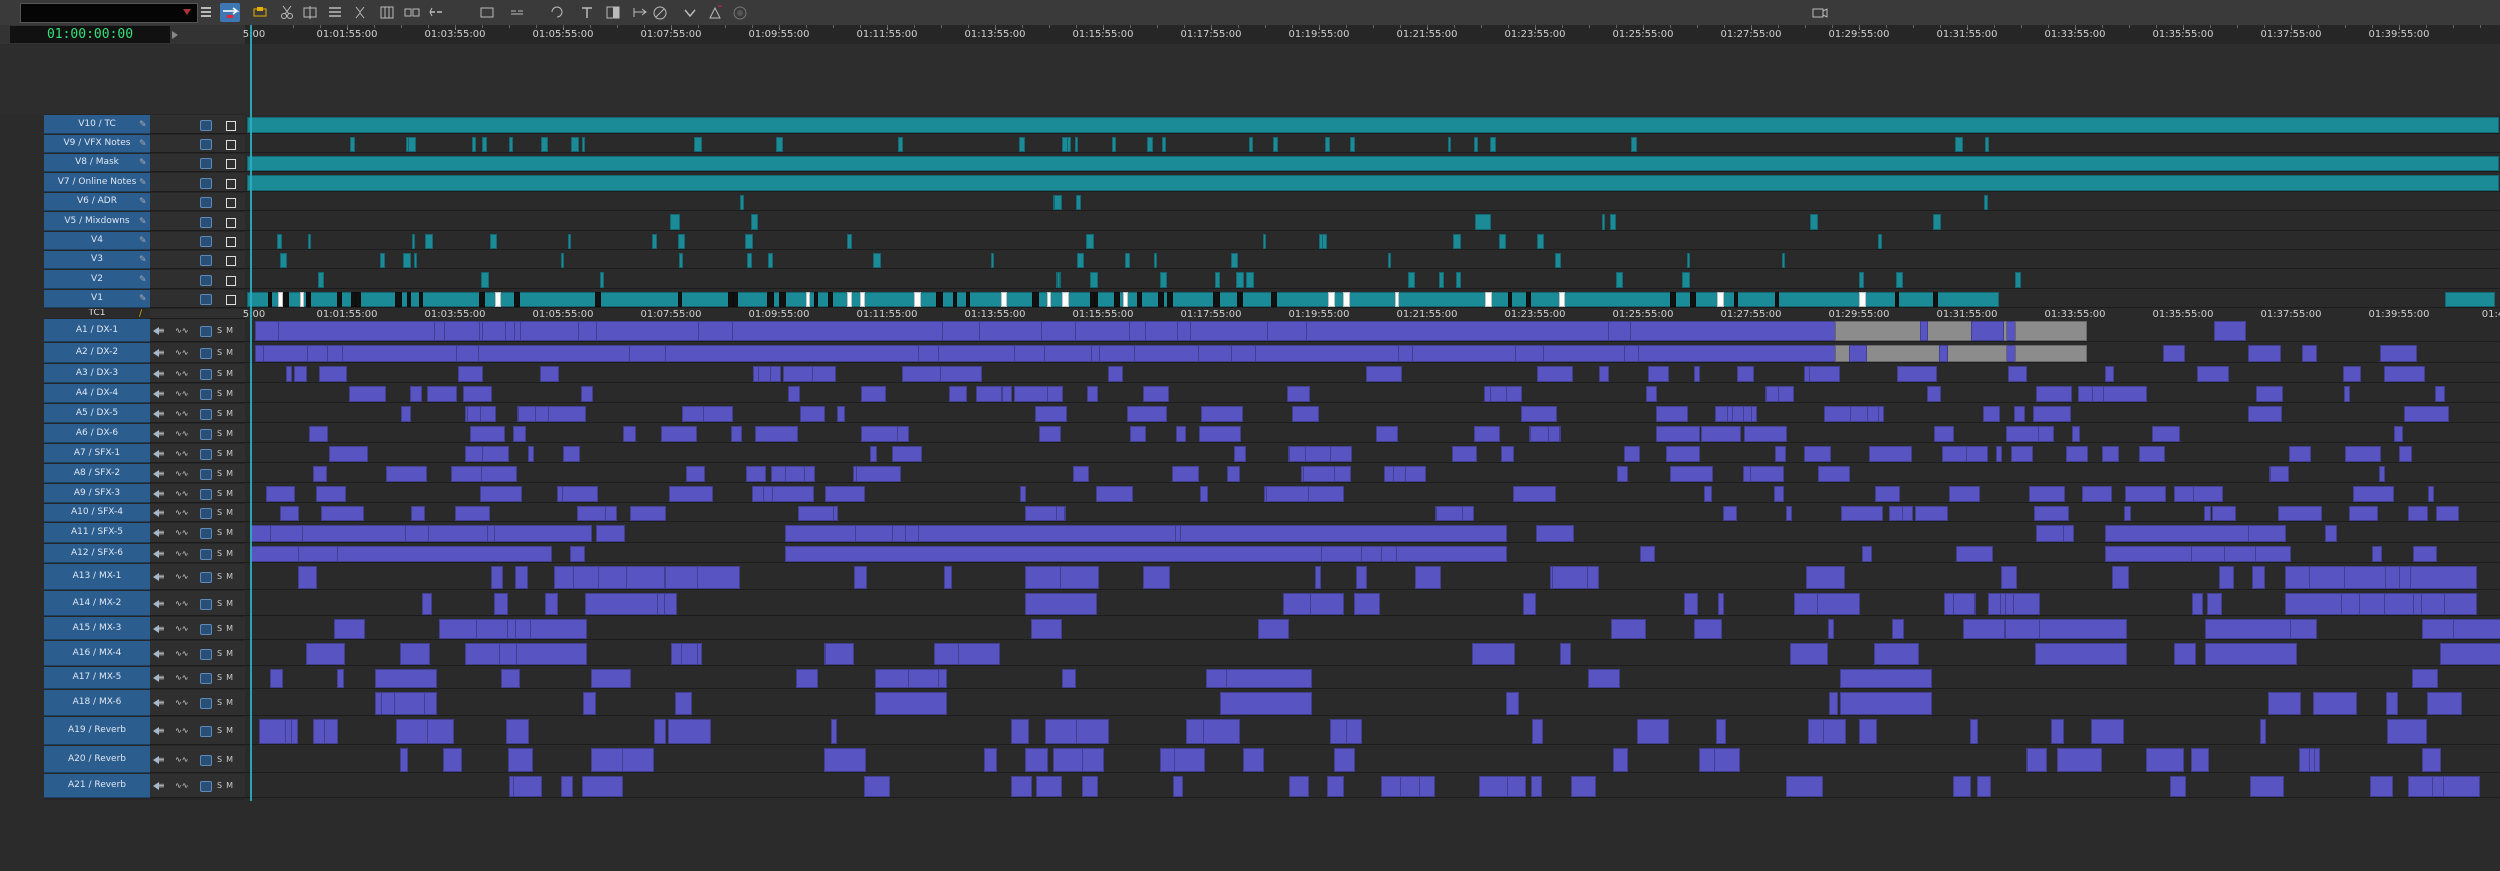 The image size is (2500, 871). I want to click on cut-icon, so click(287, 12).